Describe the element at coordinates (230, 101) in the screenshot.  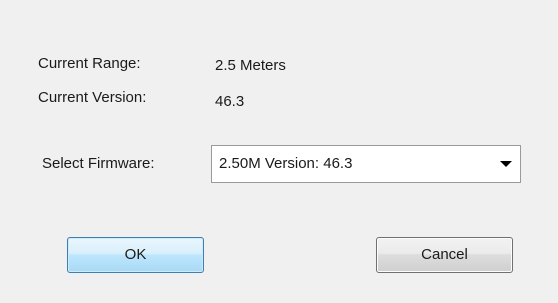
I see `current-version-value: 46.3` at that location.